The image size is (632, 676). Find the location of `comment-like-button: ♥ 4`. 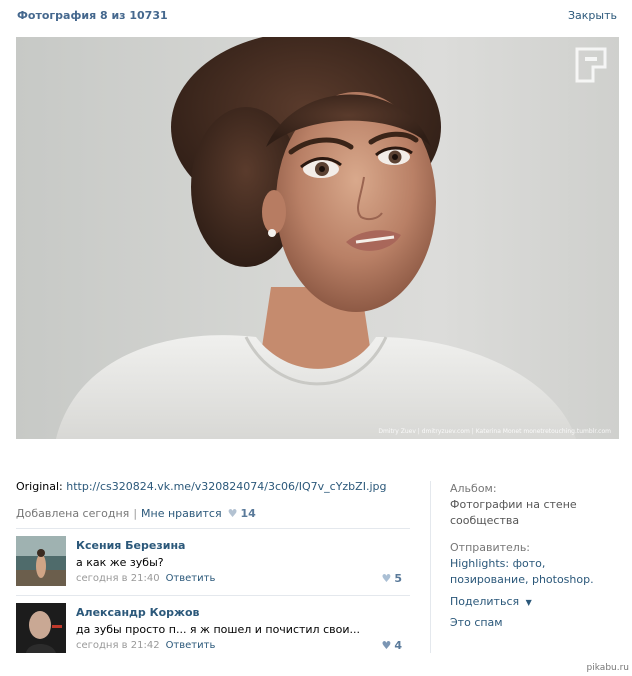

comment-like-button: ♥ 4 is located at coordinates (391, 645).